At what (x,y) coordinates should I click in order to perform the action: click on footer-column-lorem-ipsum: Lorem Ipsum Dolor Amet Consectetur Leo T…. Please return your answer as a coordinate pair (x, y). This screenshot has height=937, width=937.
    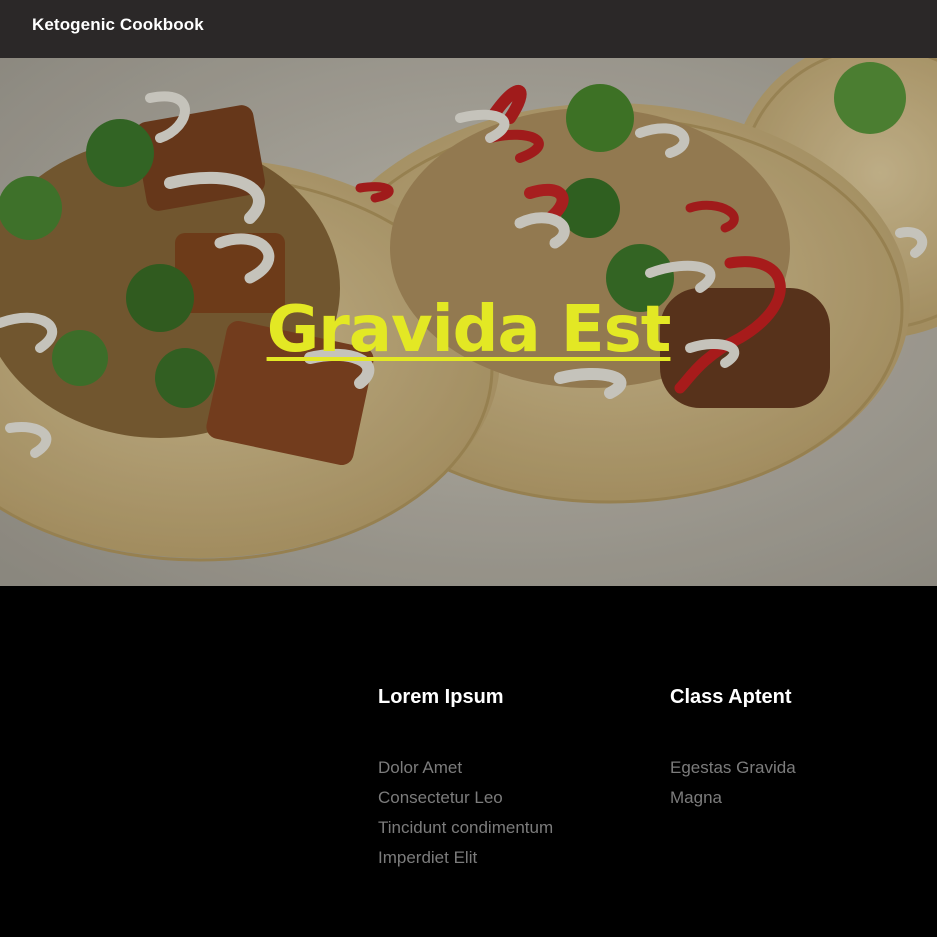
    Looking at the image, I should click on (465, 779).